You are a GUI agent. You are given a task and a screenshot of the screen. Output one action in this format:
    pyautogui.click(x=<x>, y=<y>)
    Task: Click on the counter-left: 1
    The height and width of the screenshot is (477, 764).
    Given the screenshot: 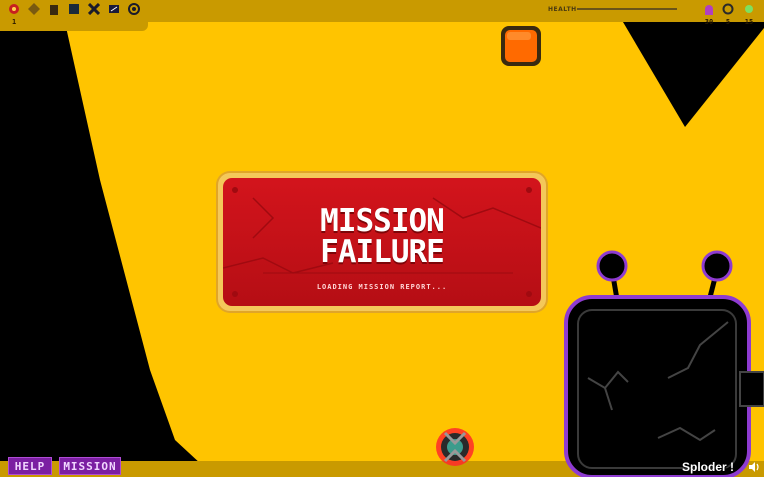 What is the action you would take?
    pyautogui.click(x=14, y=22)
    